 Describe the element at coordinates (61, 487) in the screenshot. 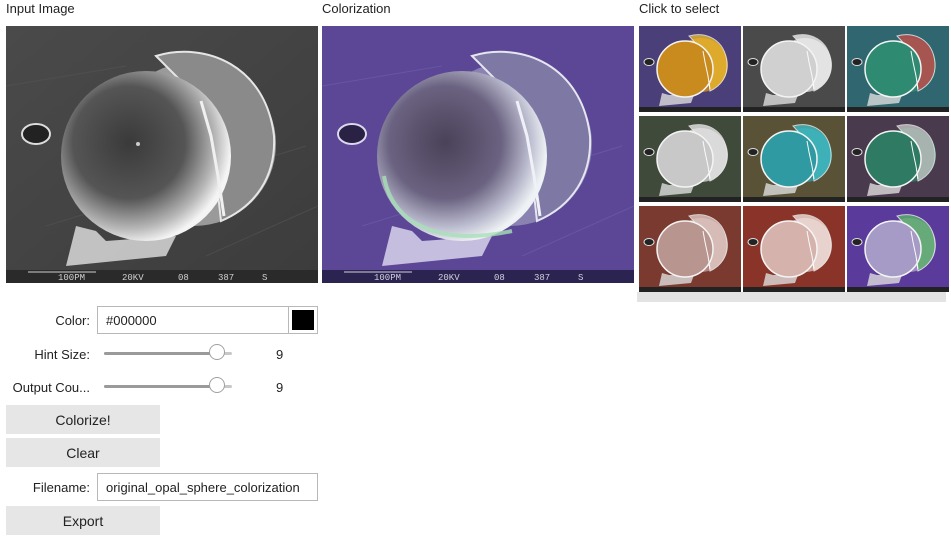

I see `filename-label: Filename:` at that location.